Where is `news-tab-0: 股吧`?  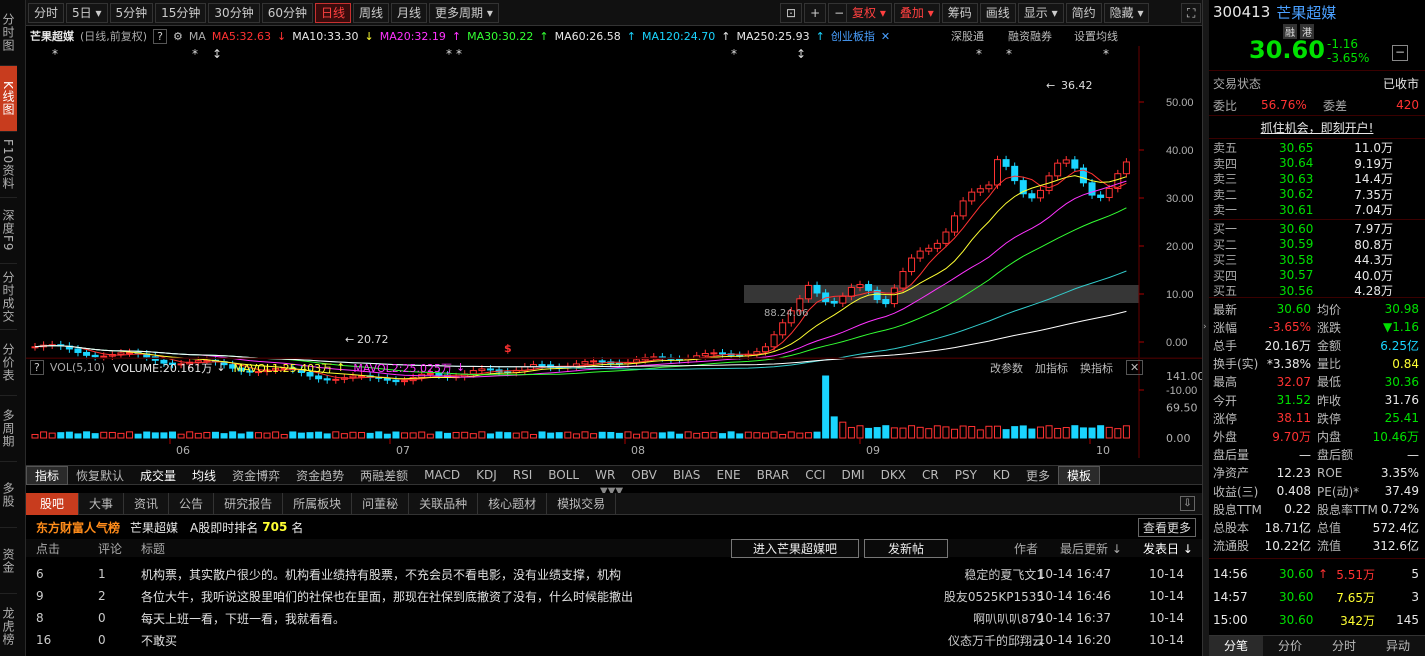
news-tab-0: 股吧 is located at coordinates (53, 503).